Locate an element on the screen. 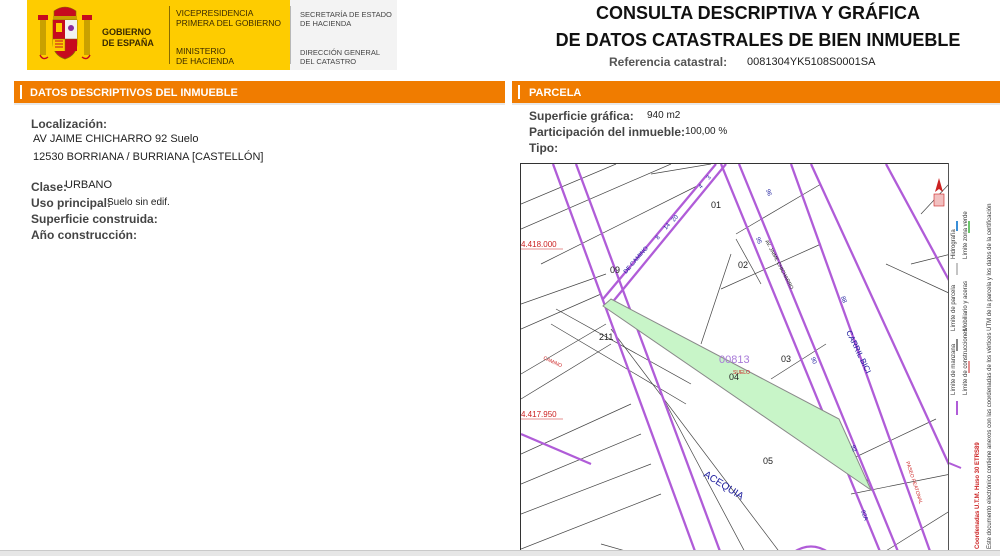 The image size is (1000, 556). street-av-jaime-chicharro: AV. JAIME CHICHARRO is located at coordinates (778, 264).